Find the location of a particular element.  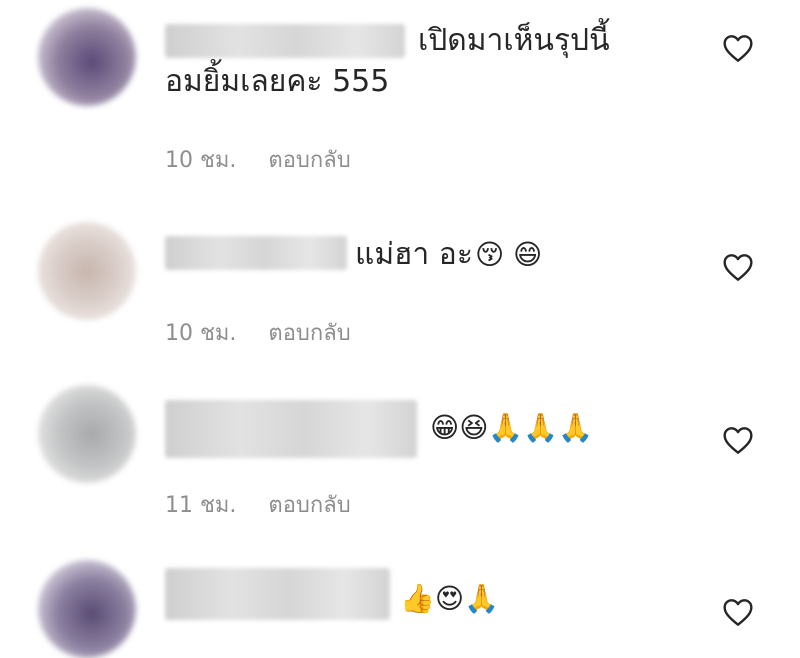

emoji: 😚 😄 is located at coordinates (508, 254).